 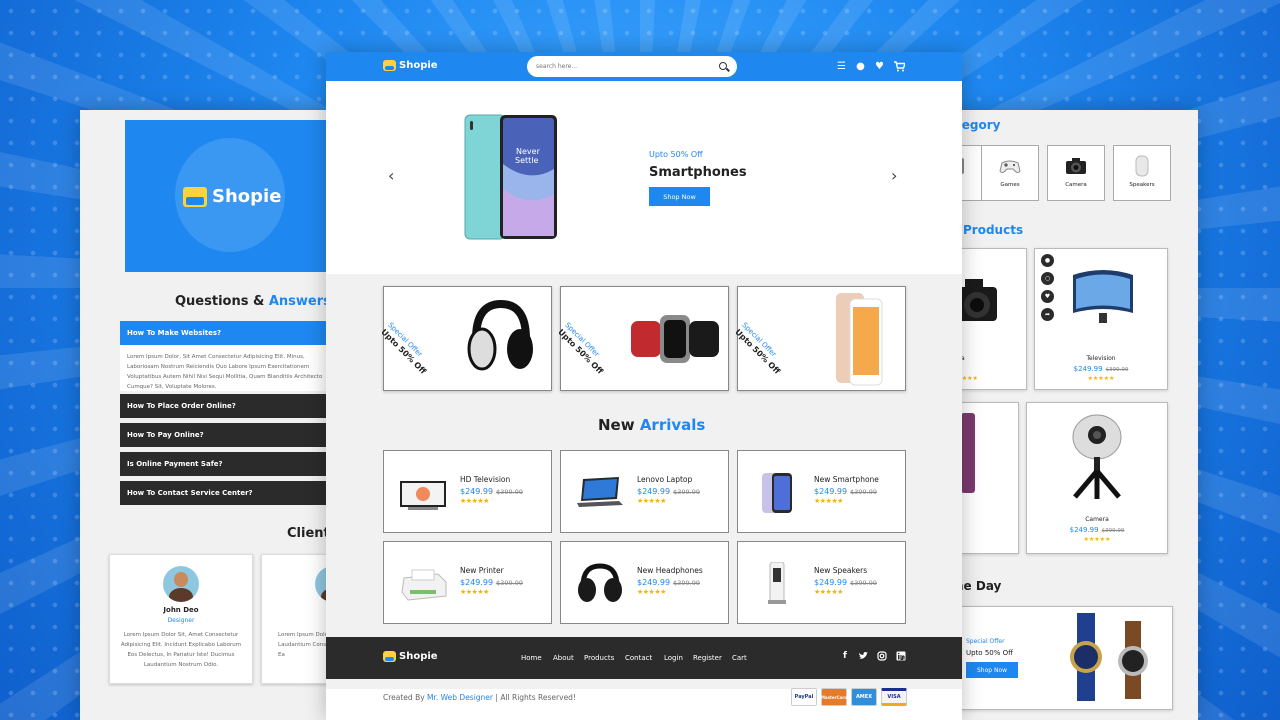 I want to click on search-input, so click(x=632, y=66).